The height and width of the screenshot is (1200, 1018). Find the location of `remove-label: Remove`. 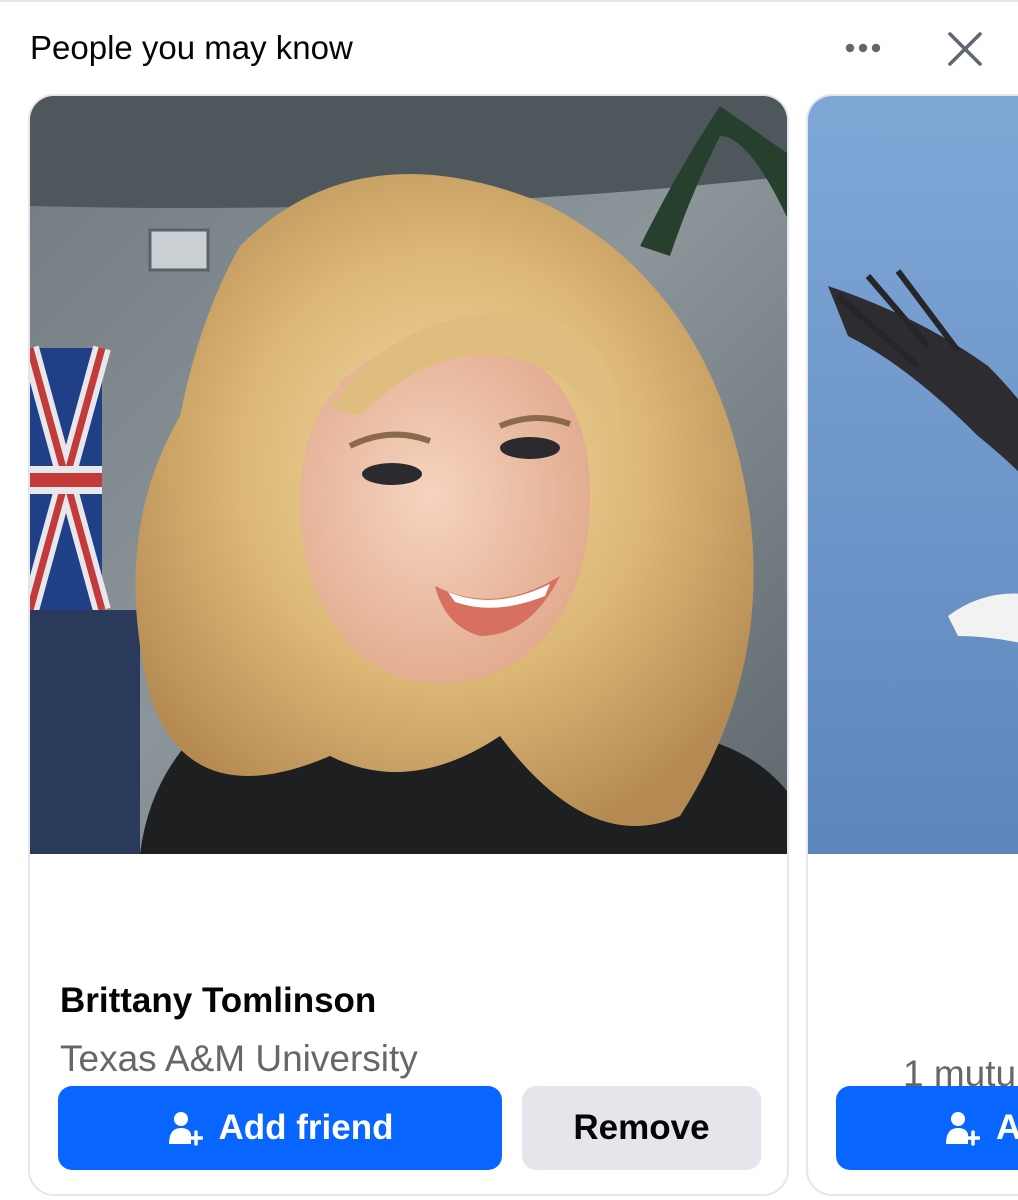

remove-label: Remove is located at coordinates (641, 1127).